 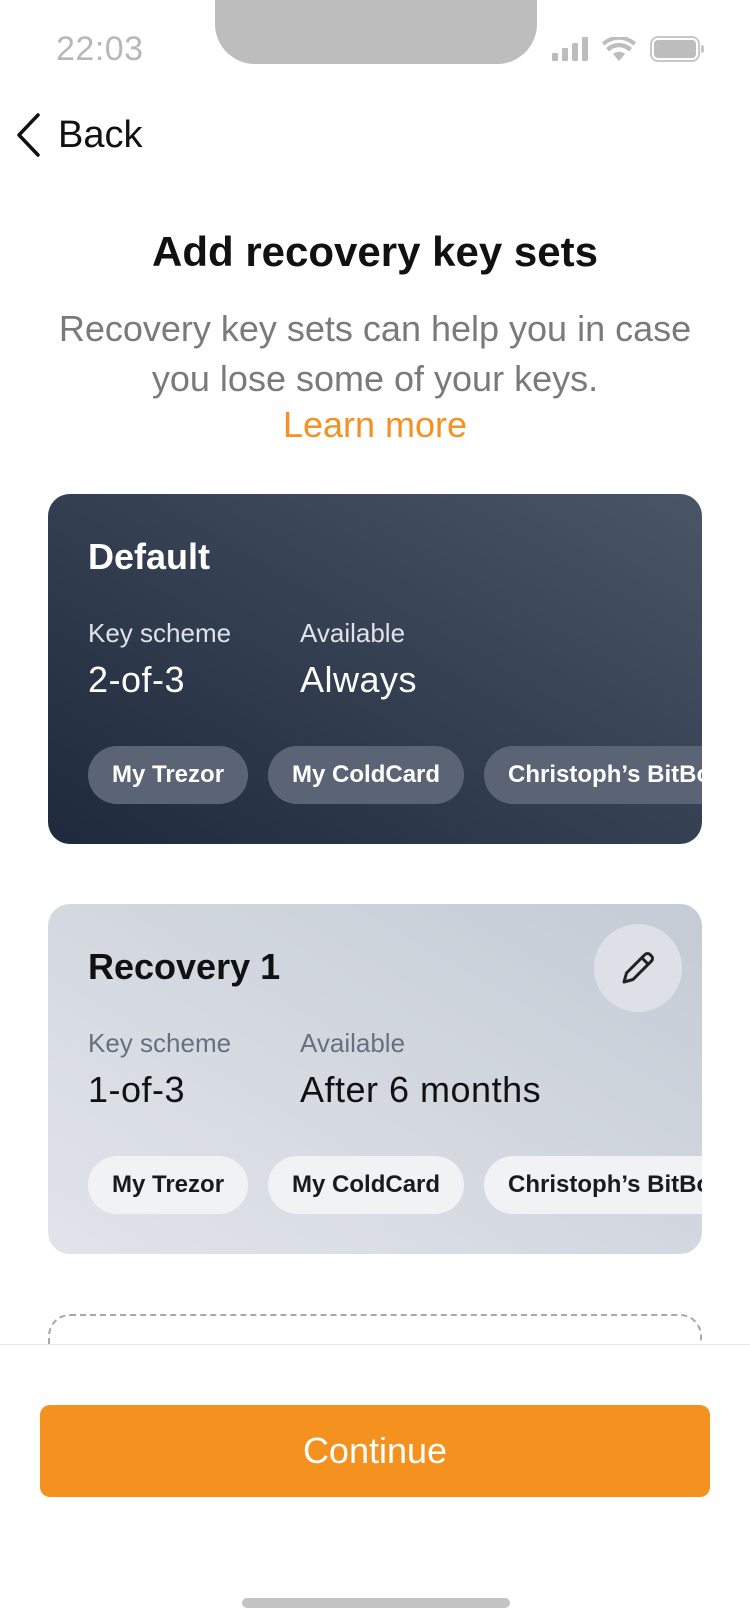 I want to click on availability-value: Always, so click(x=359, y=679).